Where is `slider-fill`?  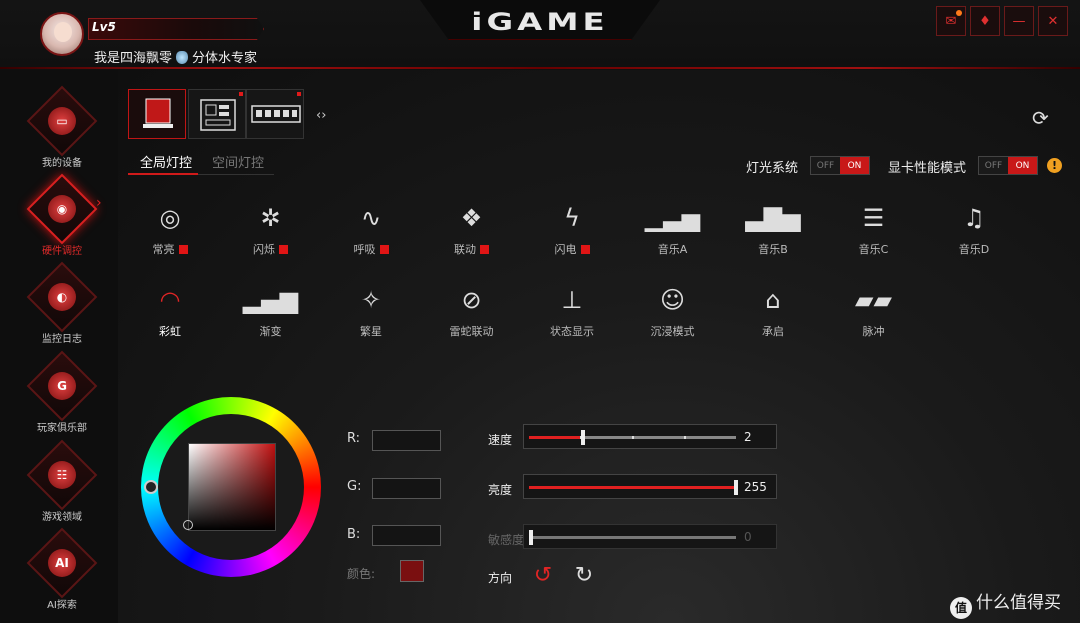 slider-fill is located at coordinates (632, 487).